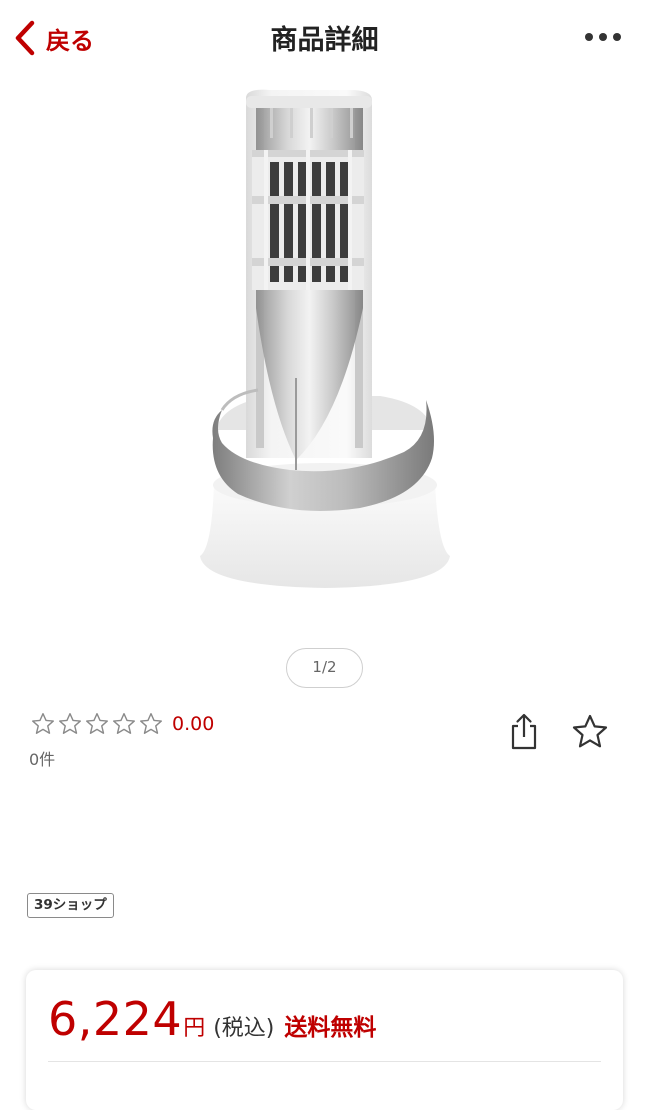 Image resolution: width=649 pixels, height=1110 pixels. I want to click on share-icon, so click(524, 731).